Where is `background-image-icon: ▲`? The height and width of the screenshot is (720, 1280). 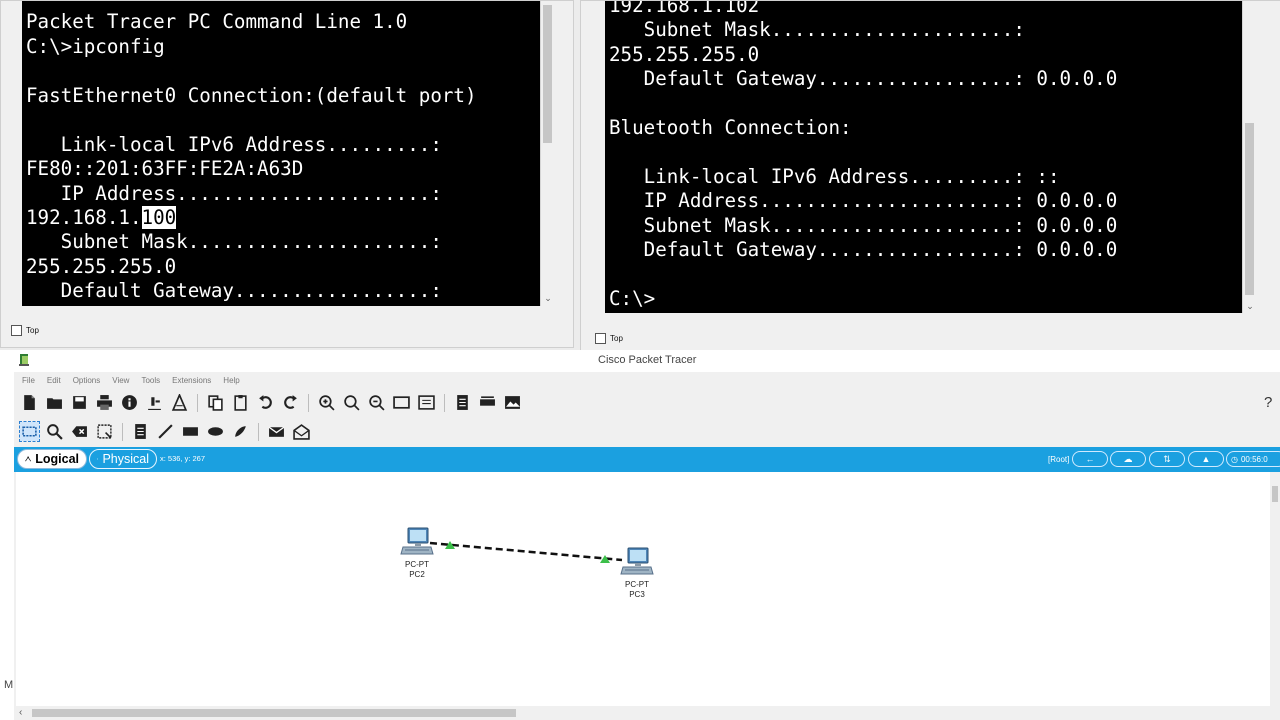
background-image-icon: ▲ is located at coordinates (1206, 459).